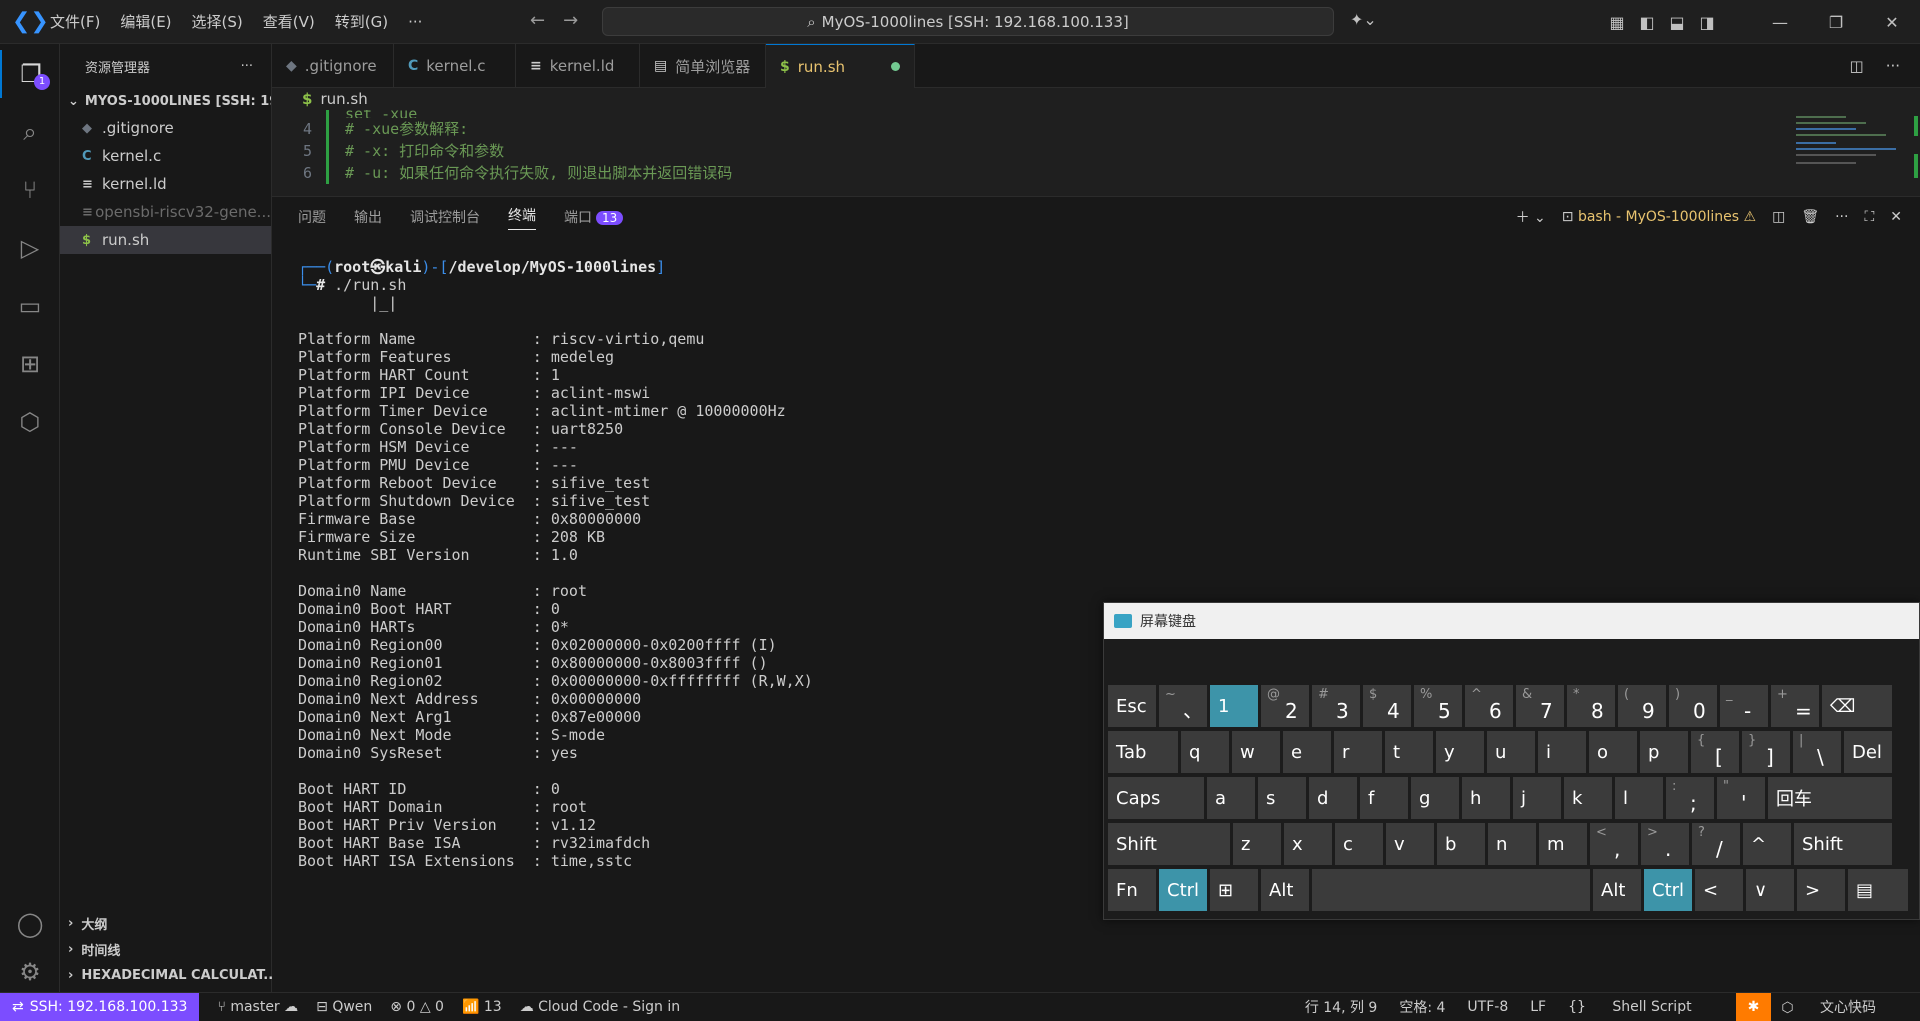 This screenshot has width=1920, height=1021. What do you see at coordinates (368, 217) in the screenshot?
I see `panel-tab: 输出` at bounding box center [368, 217].